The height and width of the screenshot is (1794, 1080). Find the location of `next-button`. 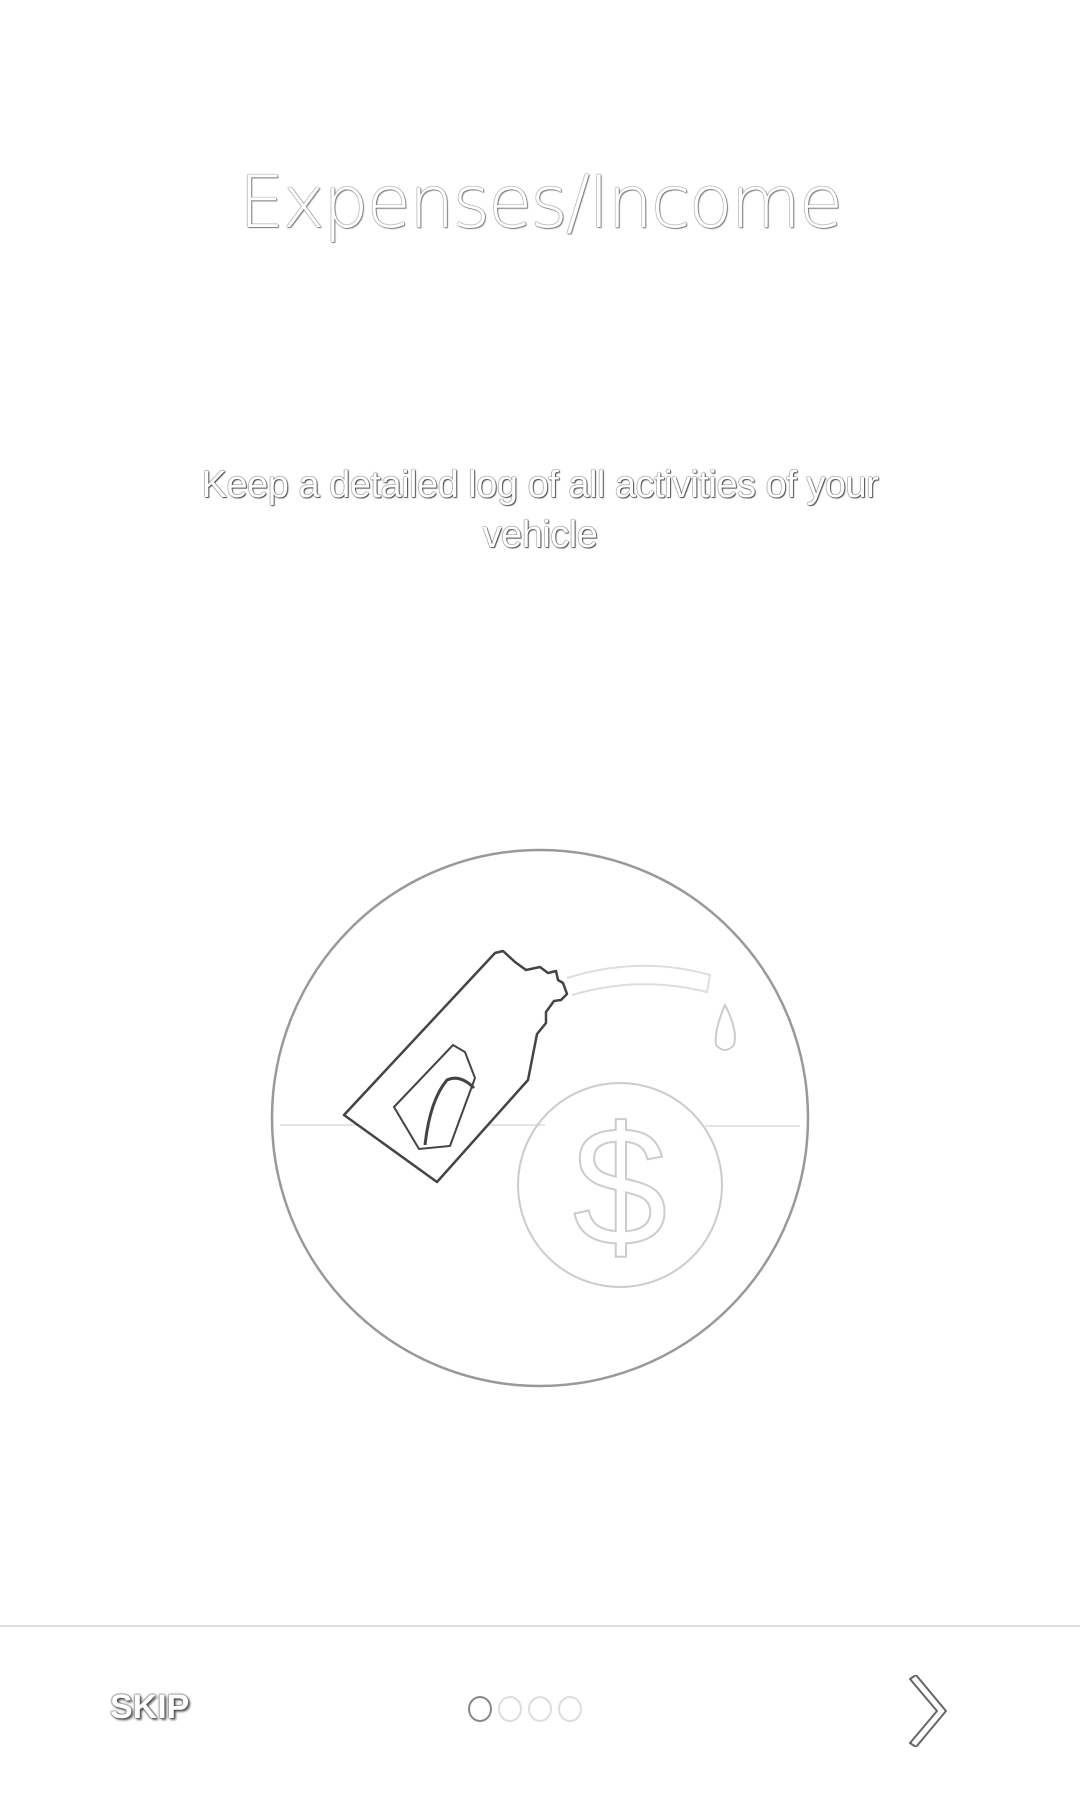

next-button is located at coordinates (930, 1711).